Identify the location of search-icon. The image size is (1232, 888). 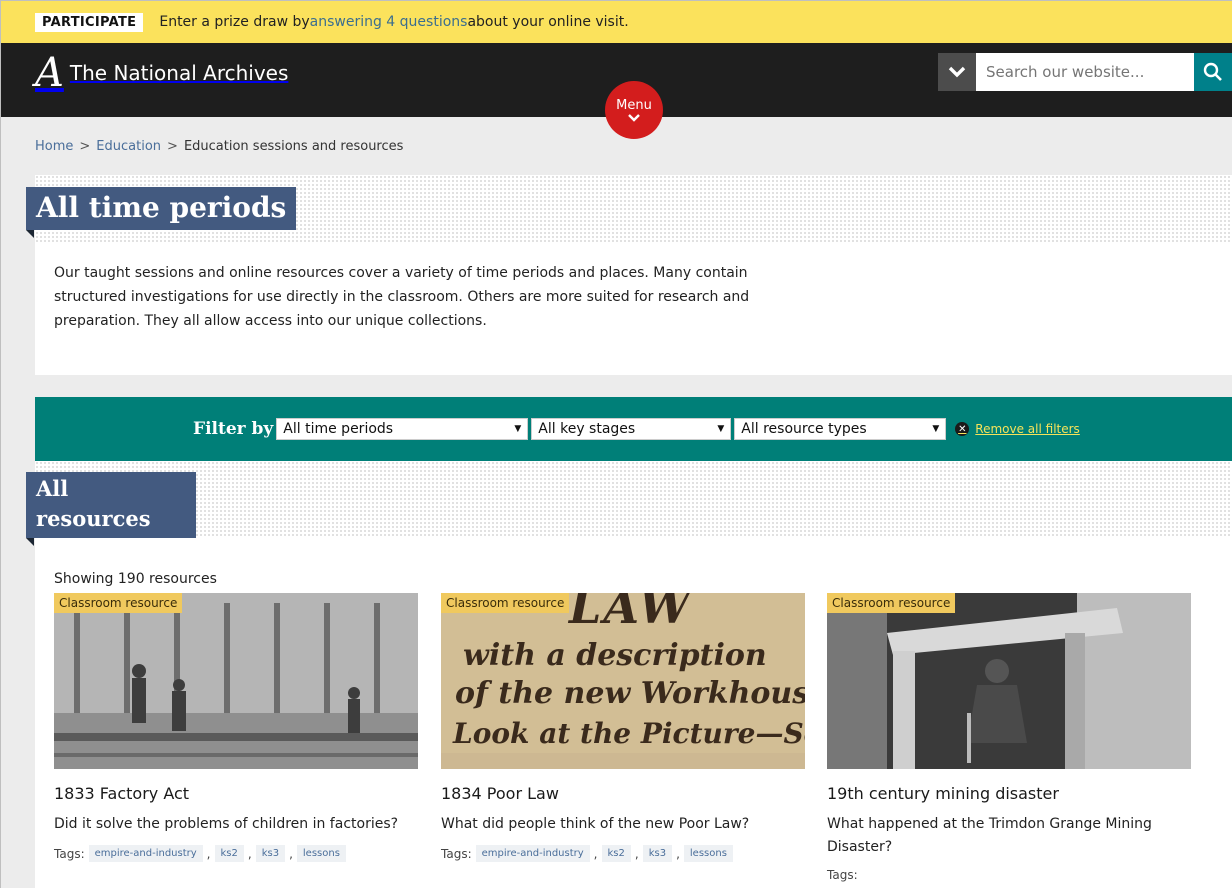
(1212, 71).